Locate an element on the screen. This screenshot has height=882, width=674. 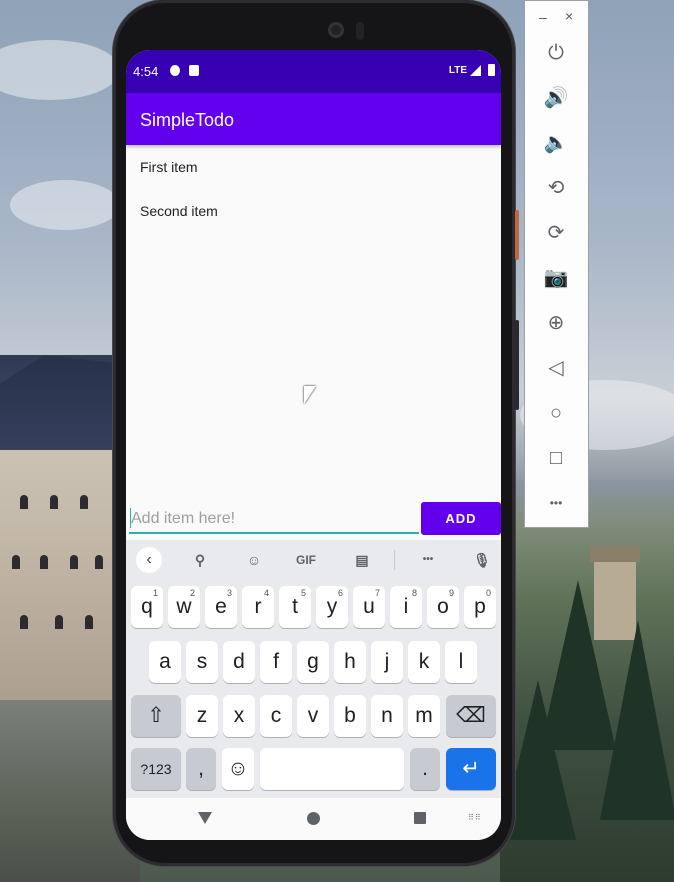
space-key is located at coordinates (332, 769).